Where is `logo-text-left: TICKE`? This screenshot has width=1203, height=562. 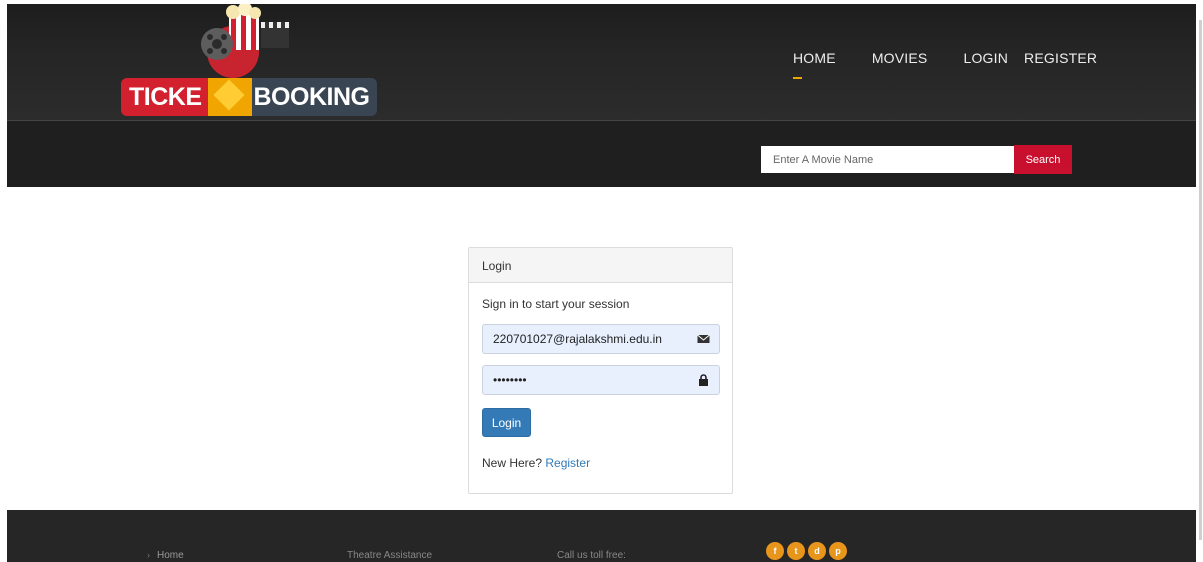 logo-text-left: TICKE is located at coordinates (164, 97).